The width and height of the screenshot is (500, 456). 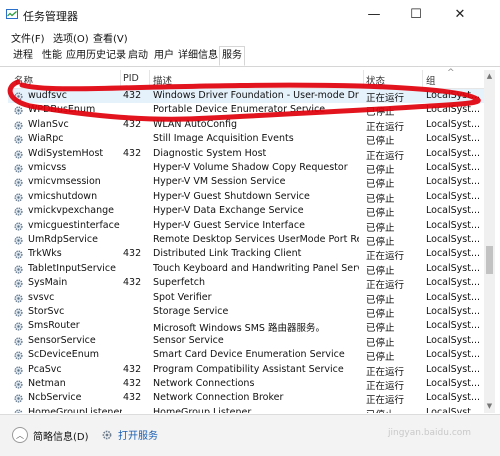 I want to click on service-name: TabletInputService, so click(x=72, y=268).